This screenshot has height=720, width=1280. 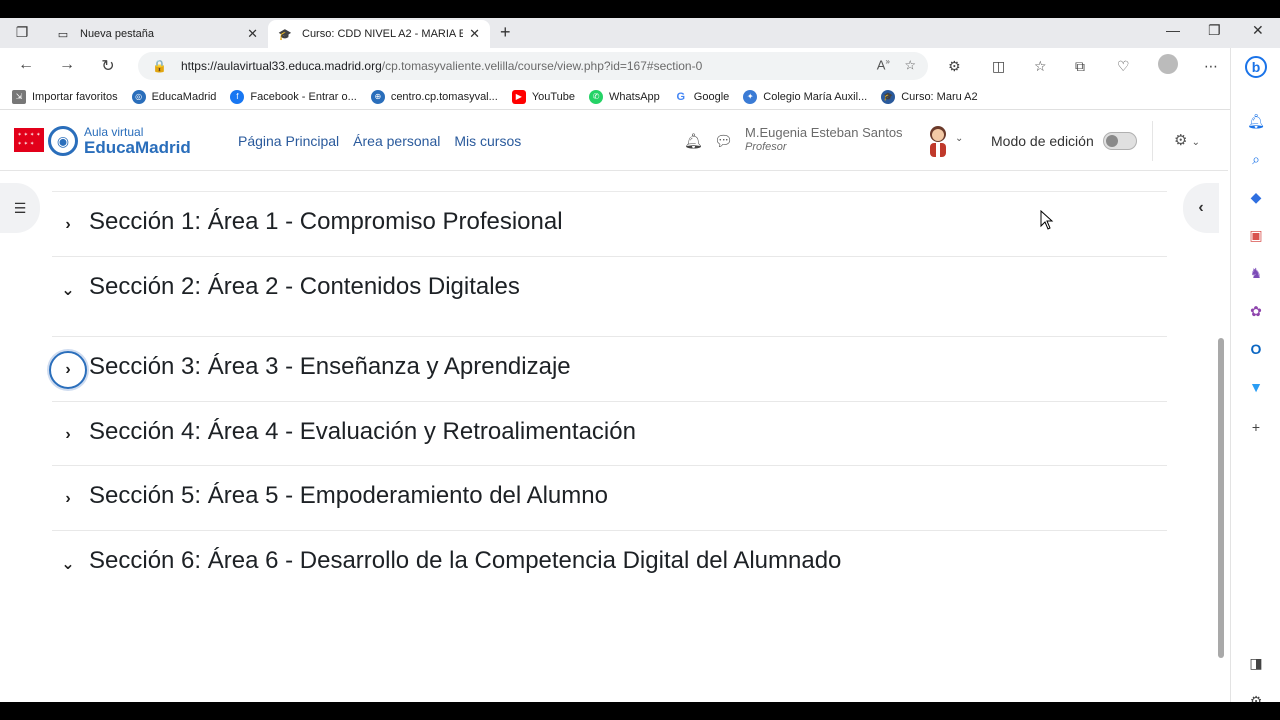 What do you see at coordinates (888, 96) in the screenshot?
I see `moodle-hat-icon: 🎓` at bounding box center [888, 96].